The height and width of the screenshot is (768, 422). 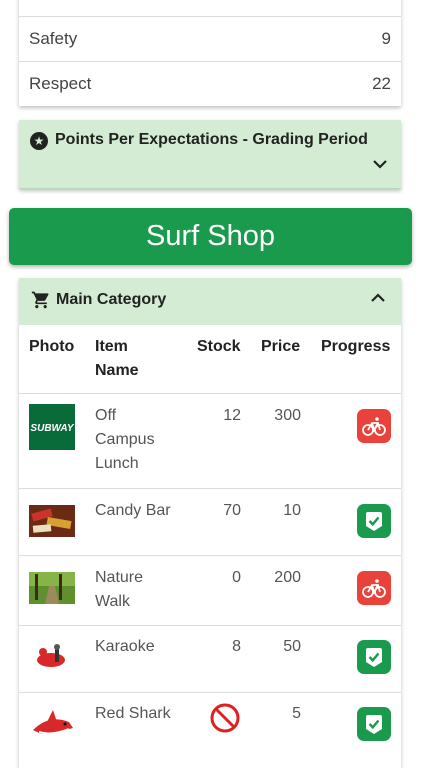 I want to click on item-name: Karaoke, so click(x=125, y=646).